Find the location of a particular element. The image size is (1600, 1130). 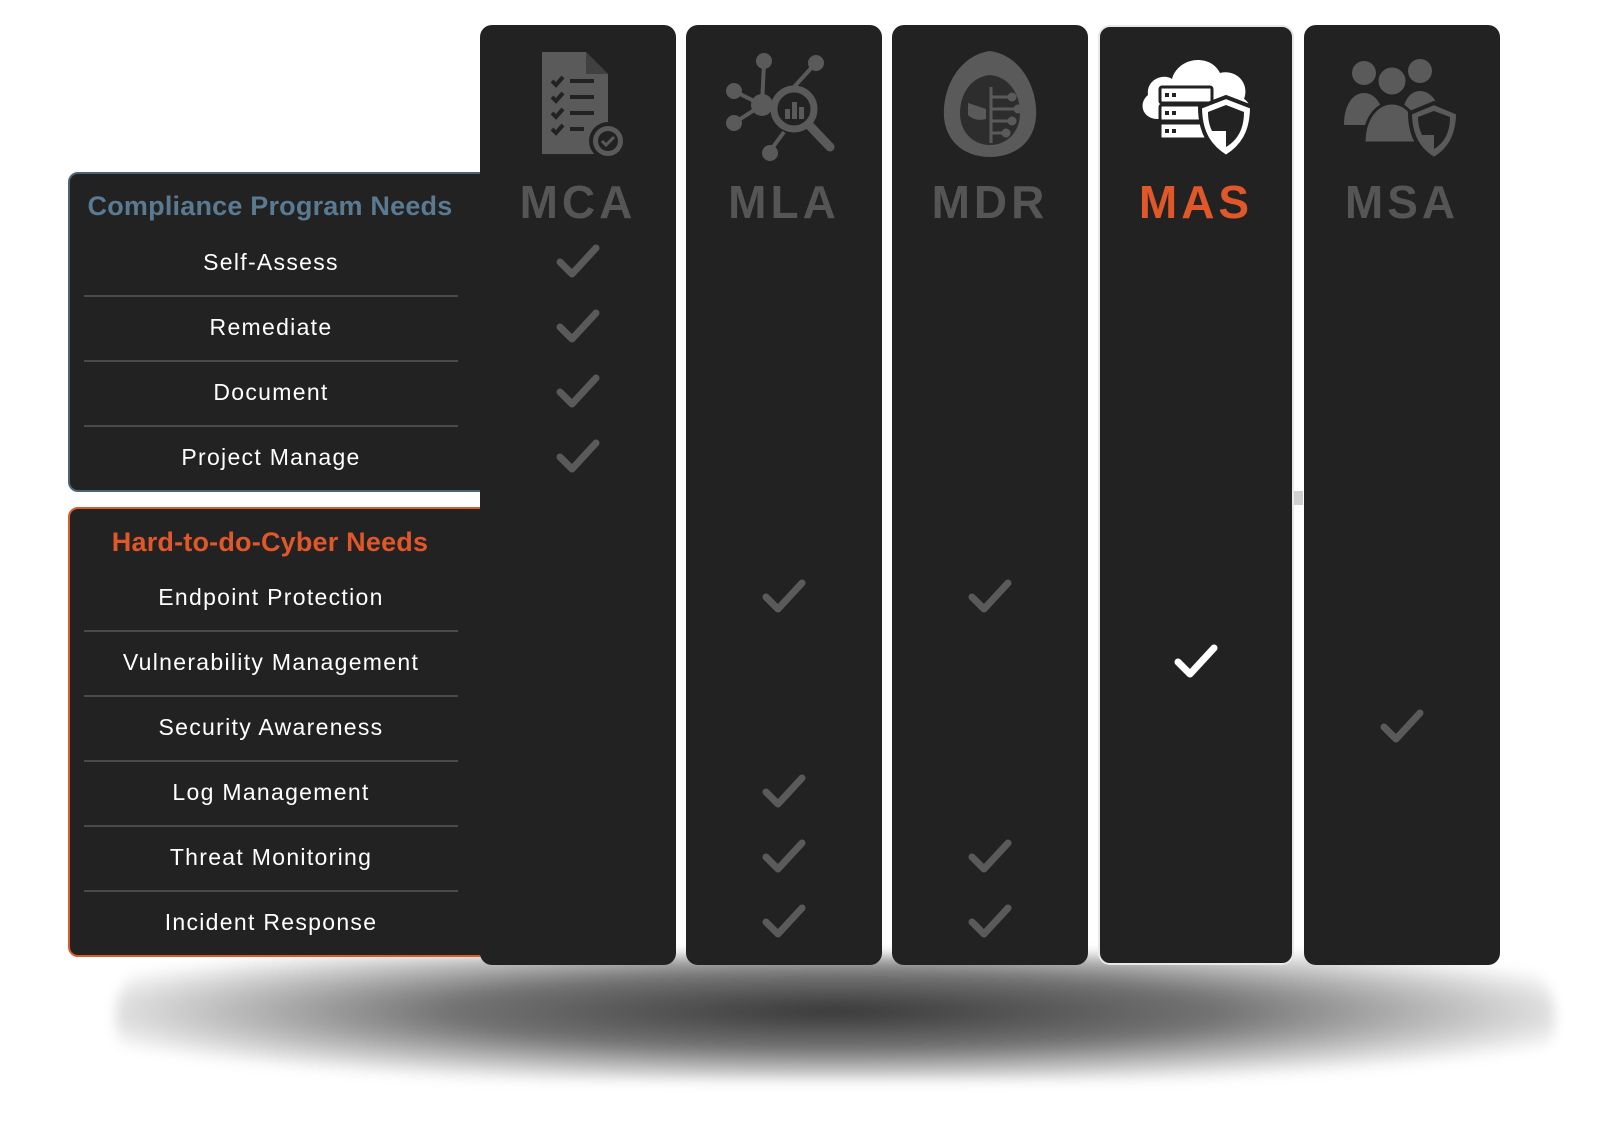

column-mca: MCA is located at coordinates (578, 495).